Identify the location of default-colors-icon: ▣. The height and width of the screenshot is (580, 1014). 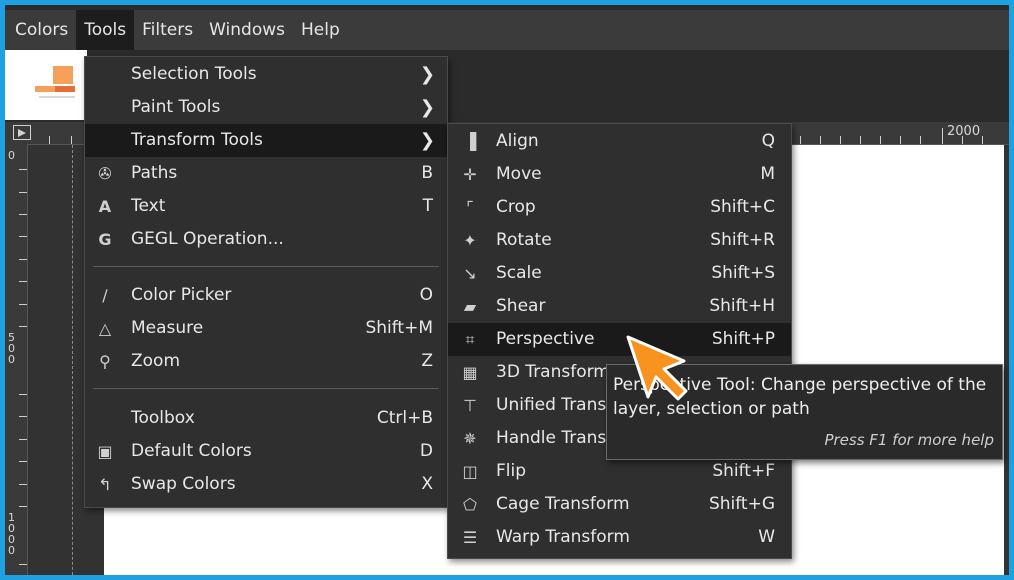
(105, 451).